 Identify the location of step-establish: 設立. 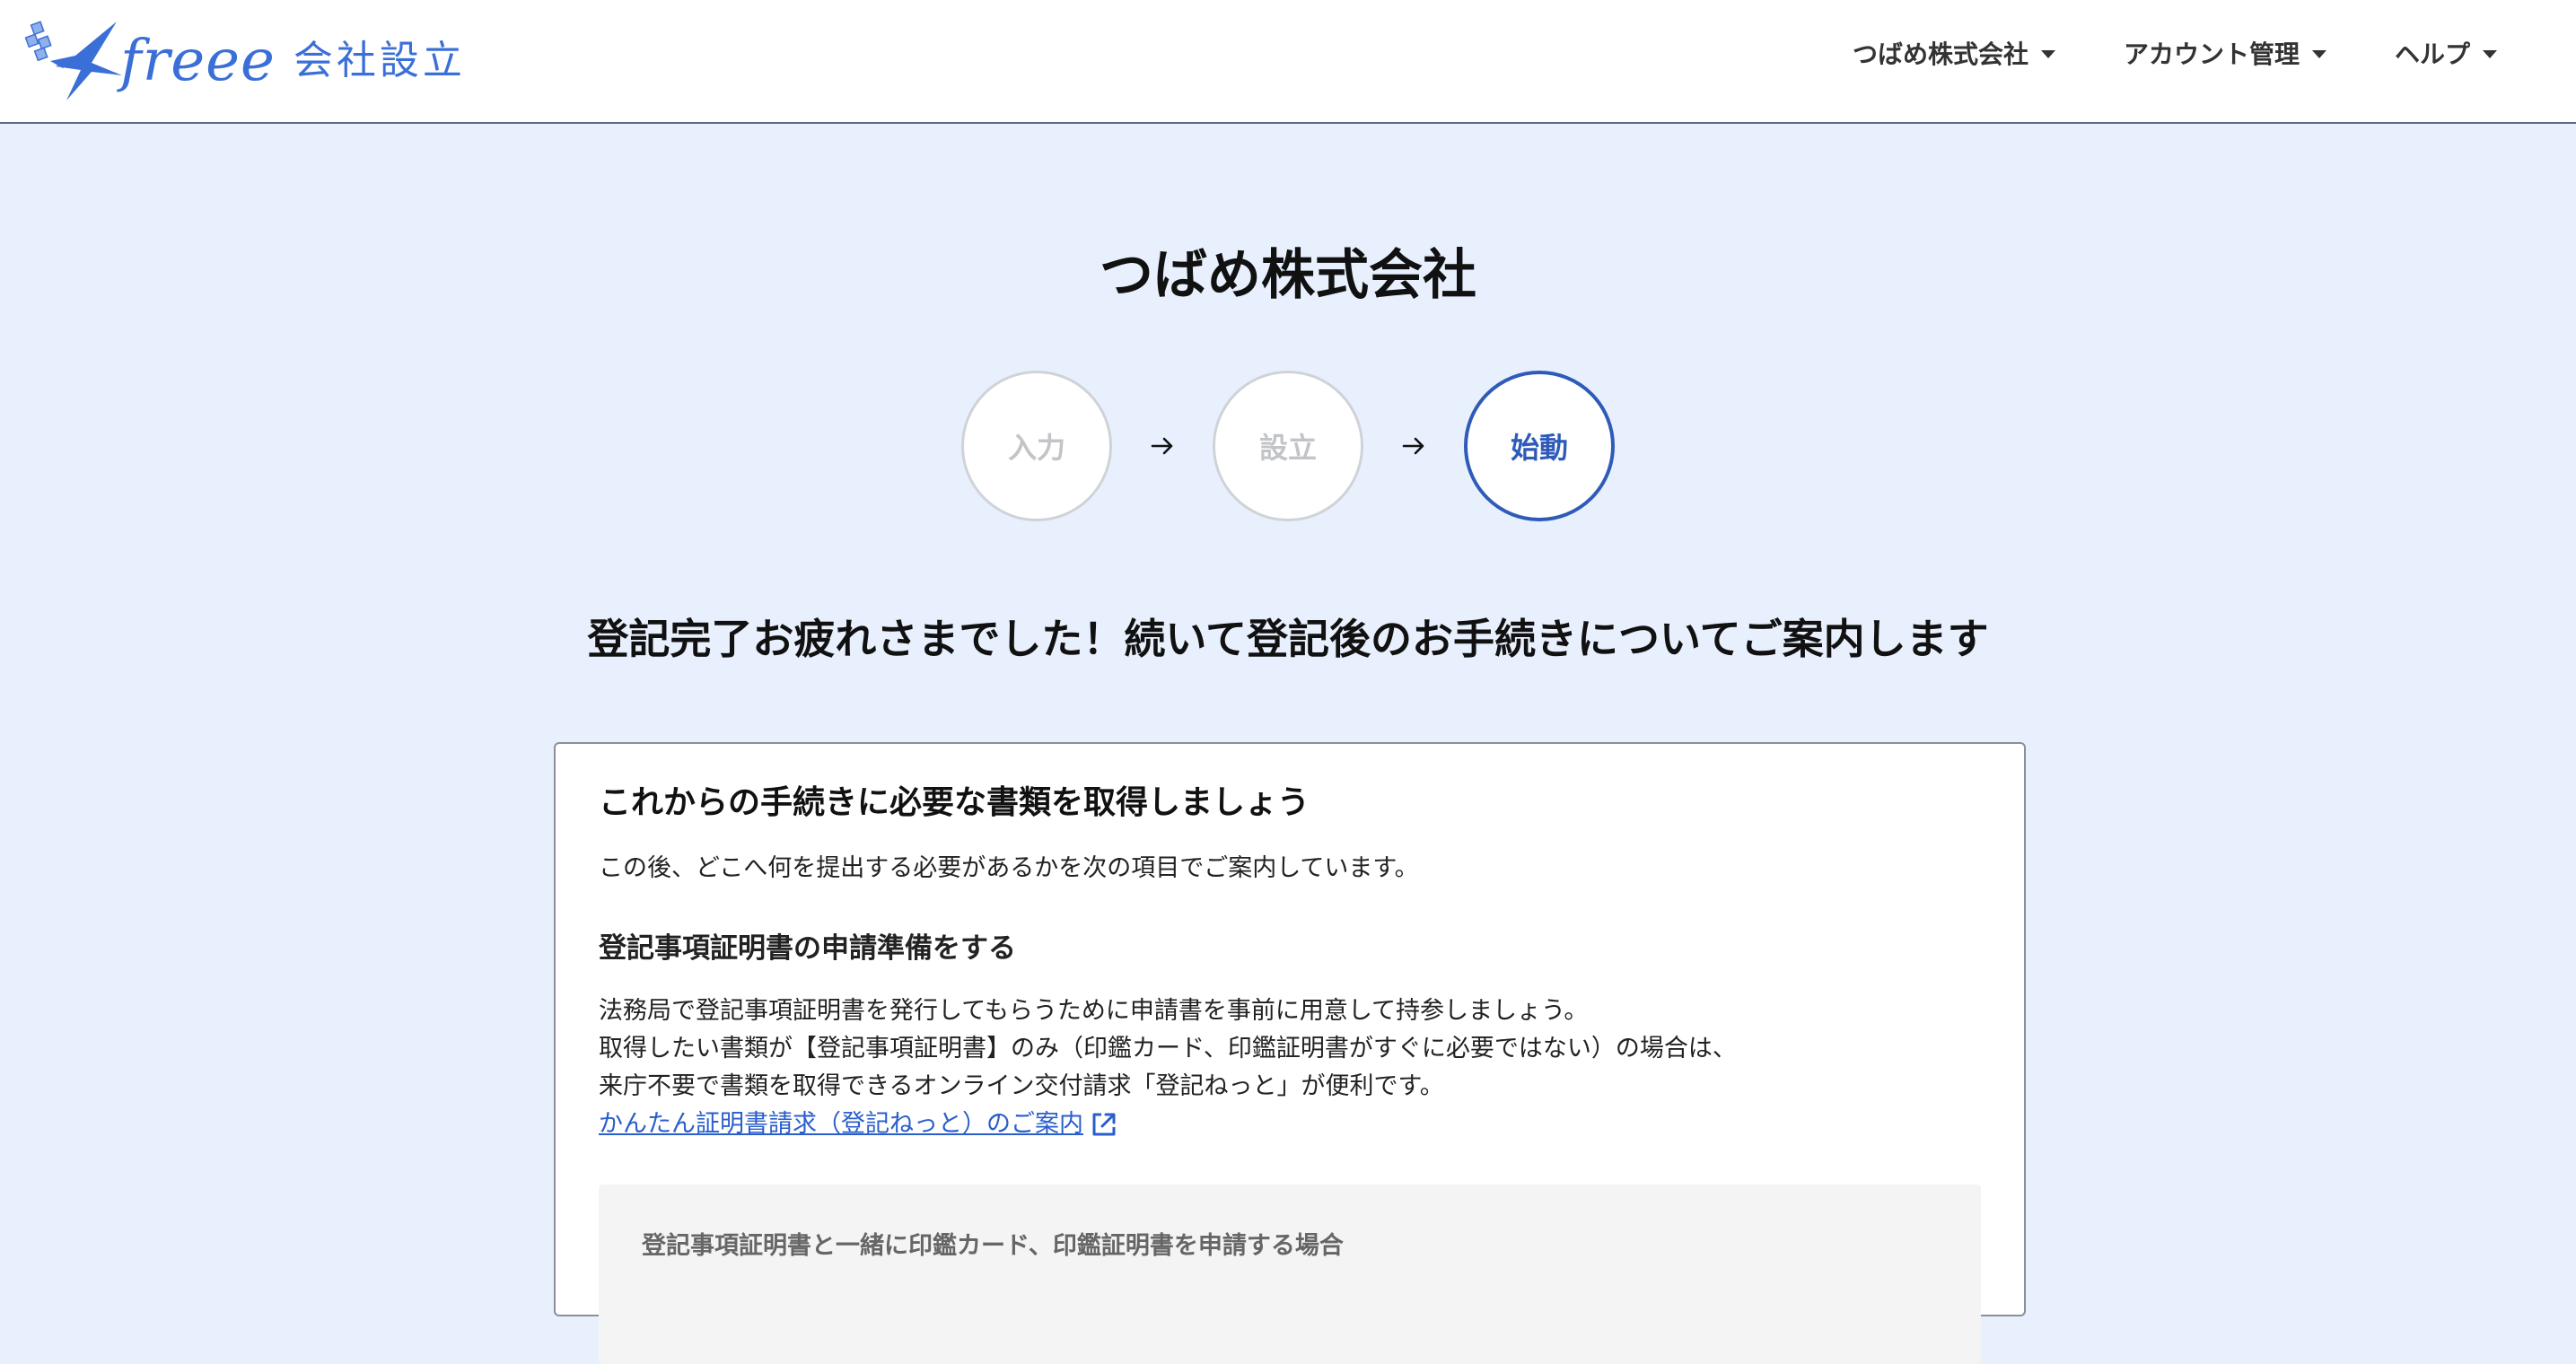
(1288, 446).